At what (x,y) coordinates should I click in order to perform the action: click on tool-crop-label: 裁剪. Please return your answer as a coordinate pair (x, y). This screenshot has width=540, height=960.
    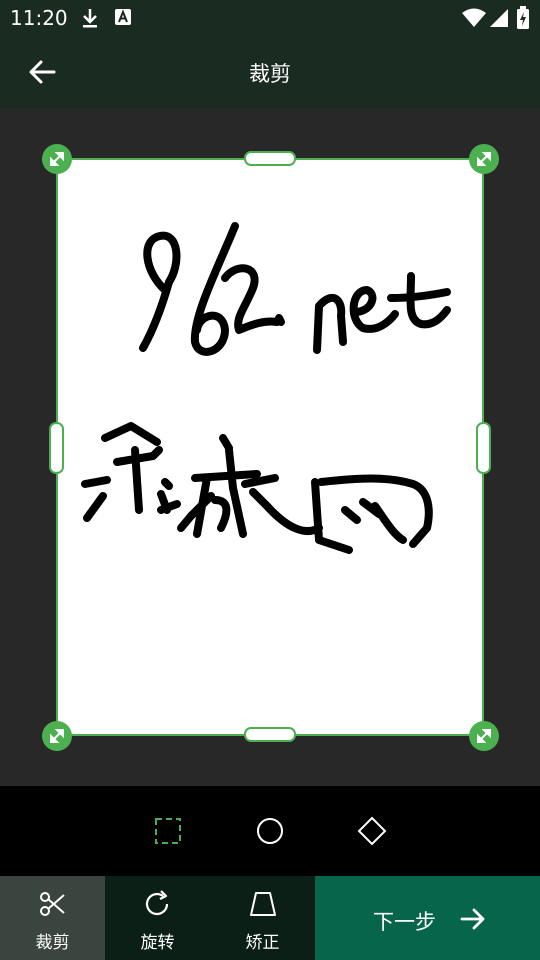
    Looking at the image, I should click on (52, 943).